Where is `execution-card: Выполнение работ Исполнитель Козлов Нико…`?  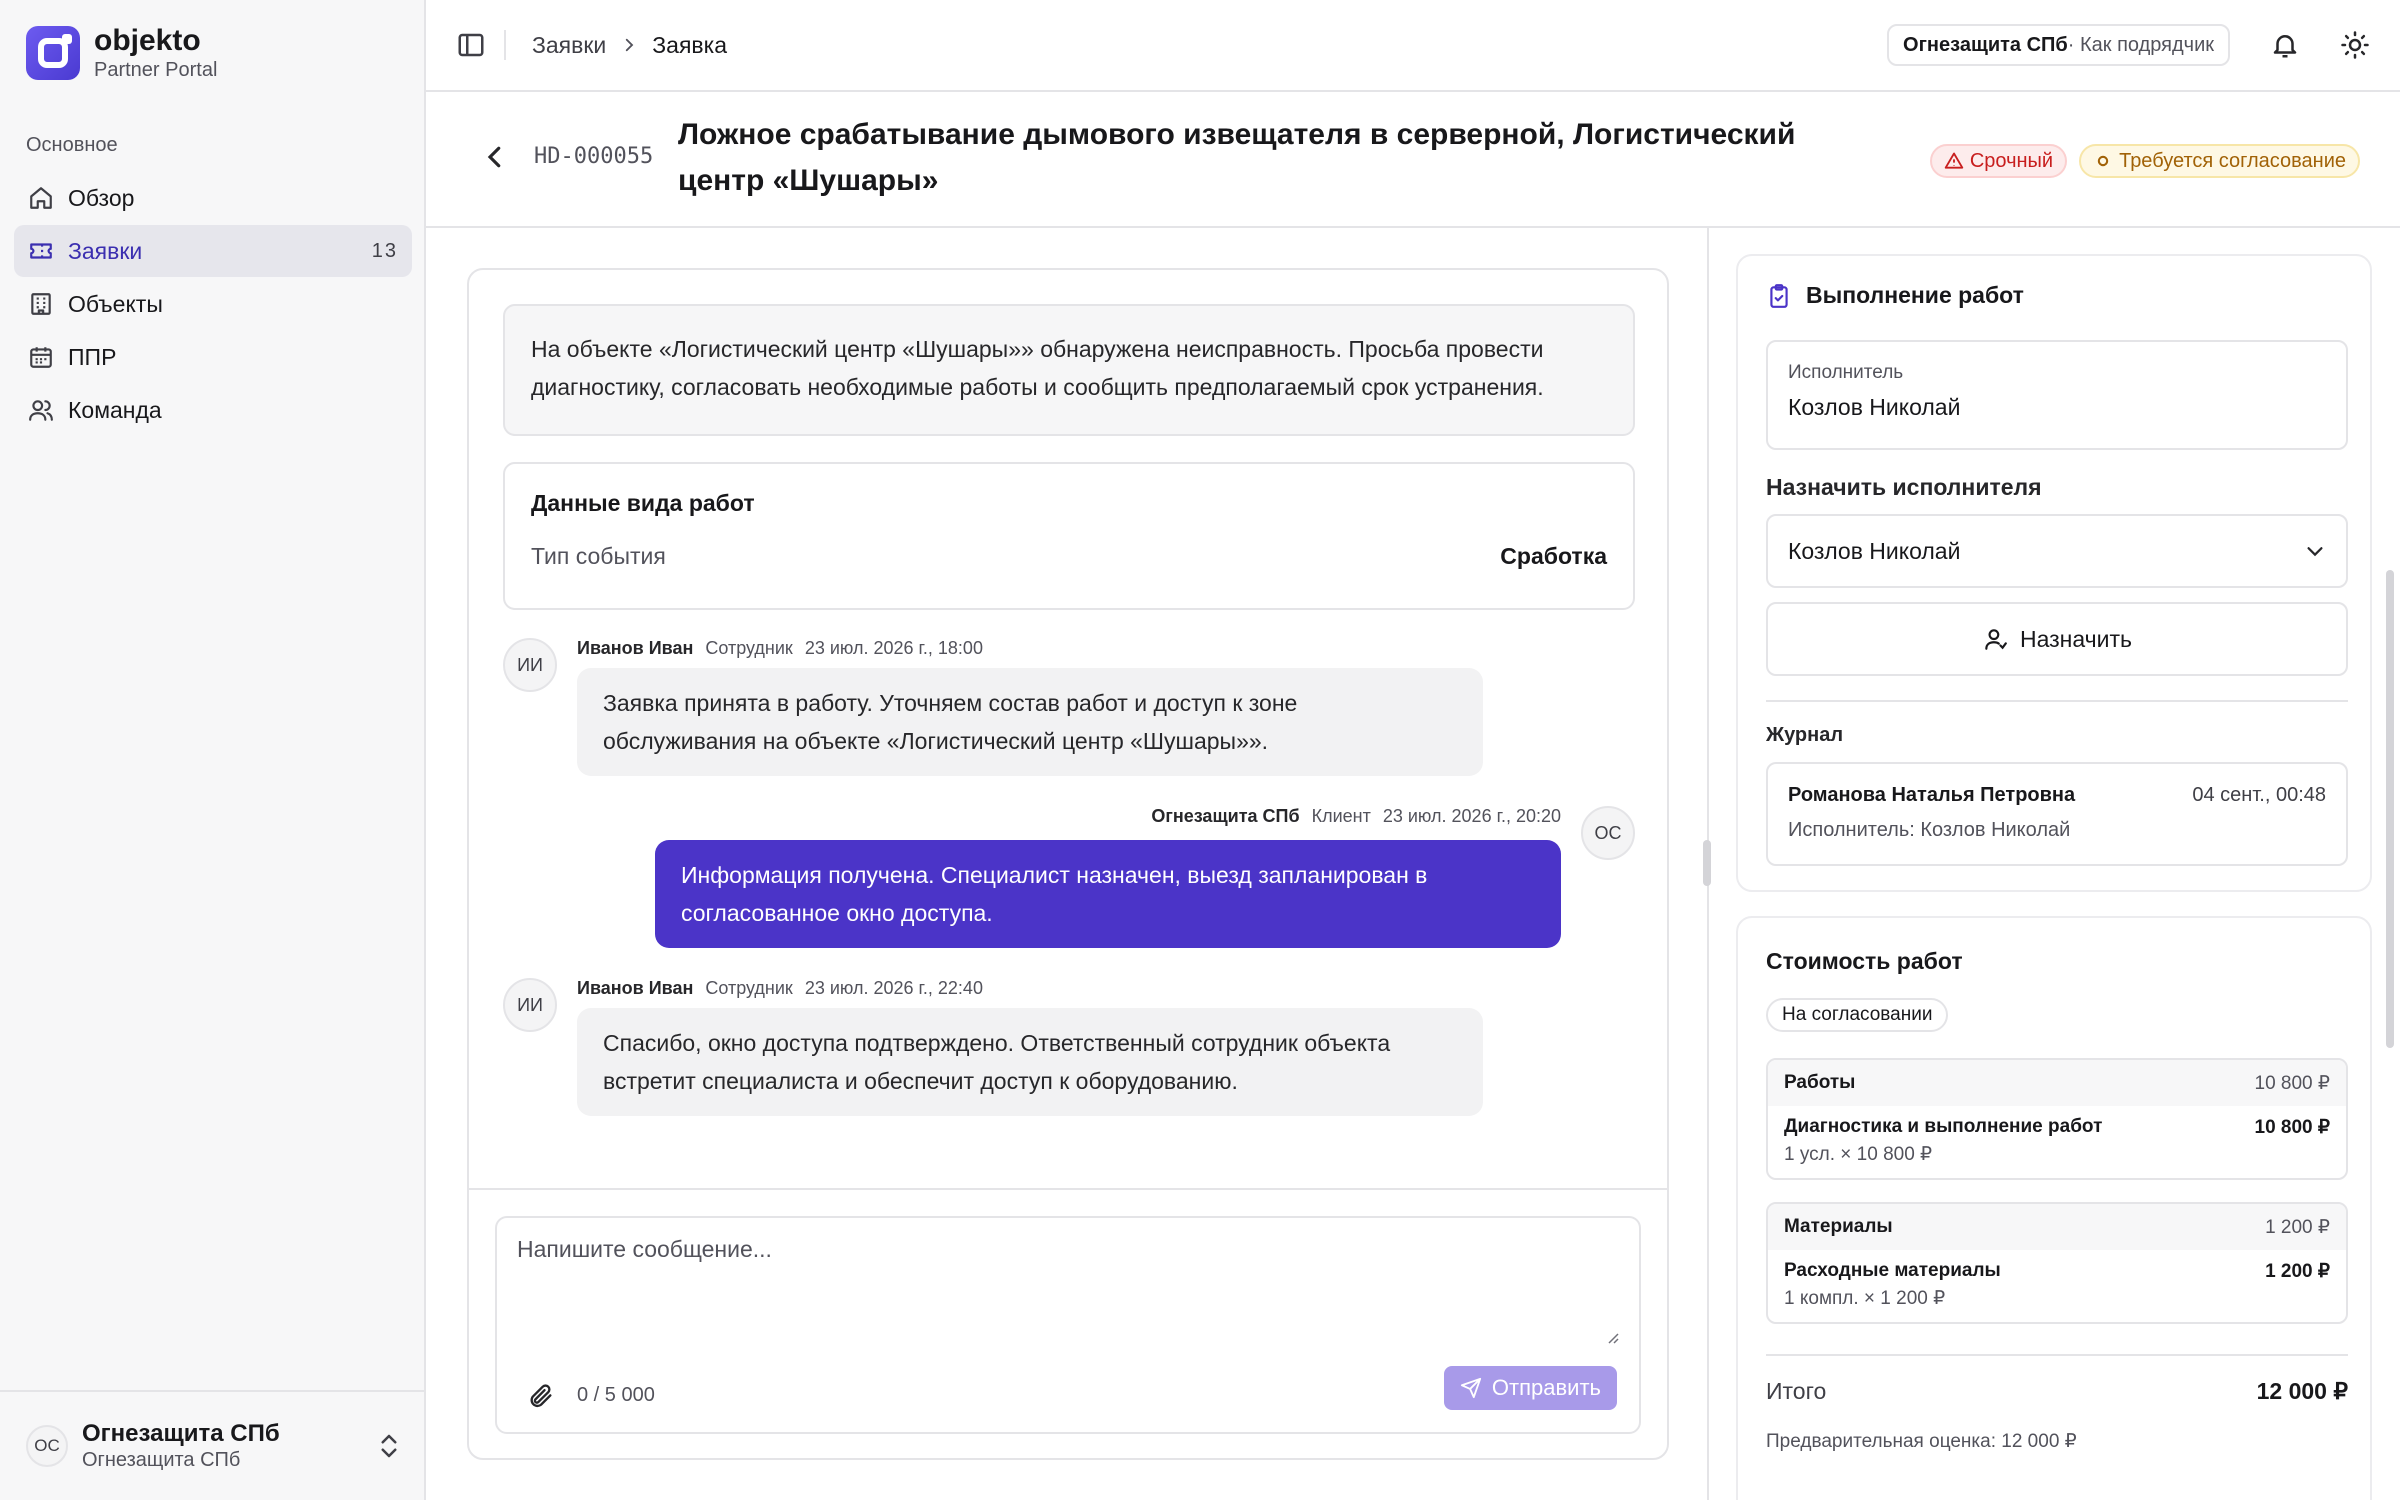 execution-card: Выполнение работ Исполнитель Козлов Нико… is located at coordinates (2054, 573).